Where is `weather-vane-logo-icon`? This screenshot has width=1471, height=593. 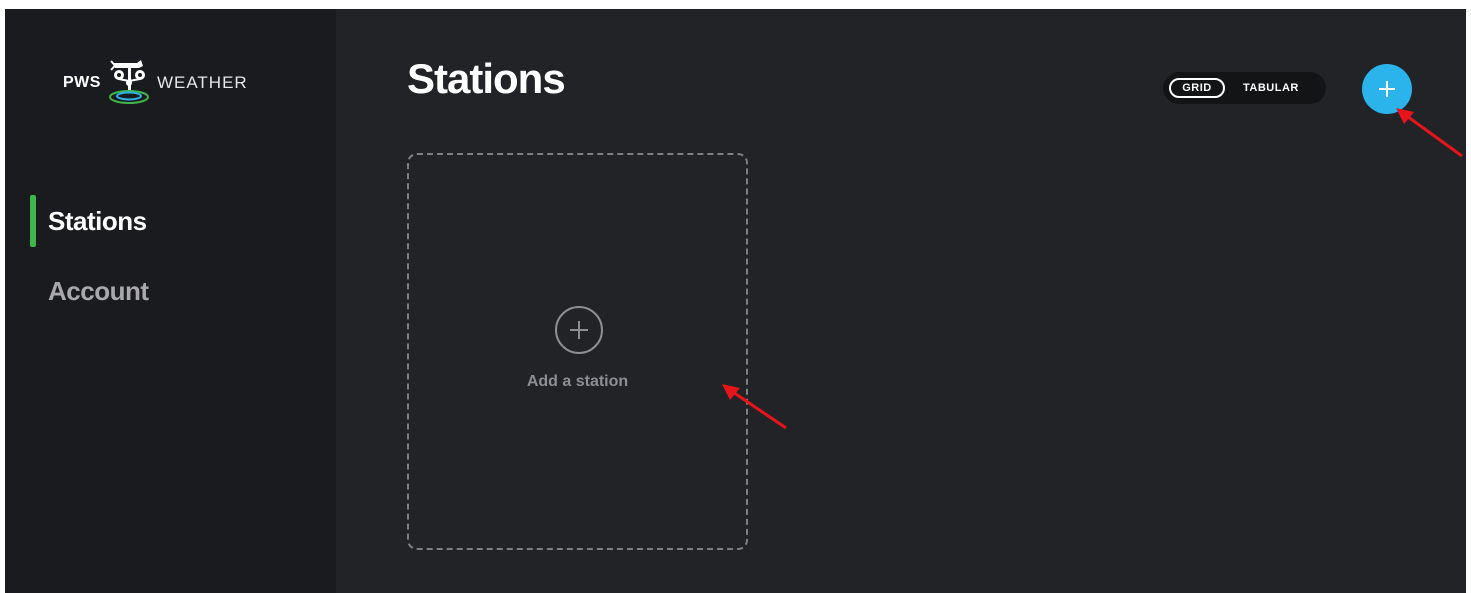
weather-vane-logo-icon is located at coordinates (128, 82).